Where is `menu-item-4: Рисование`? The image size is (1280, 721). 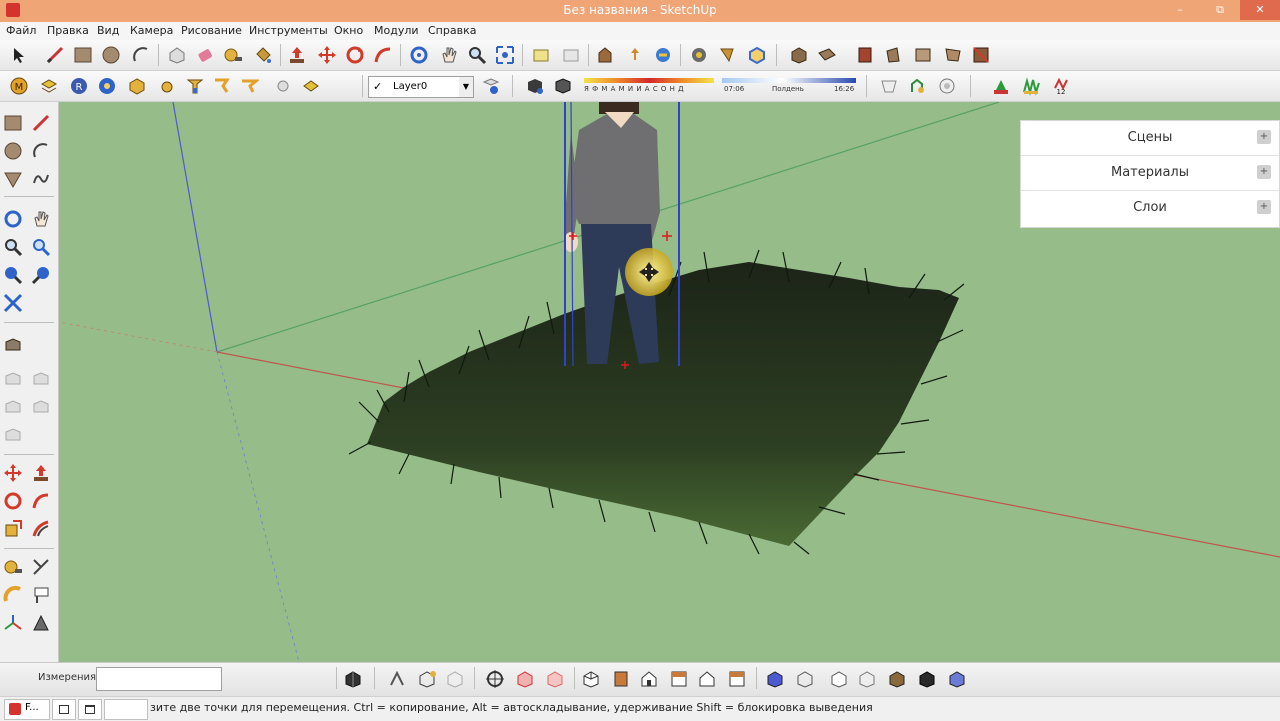
menu-item-4: Рисование is located at coordinates (211, 30).